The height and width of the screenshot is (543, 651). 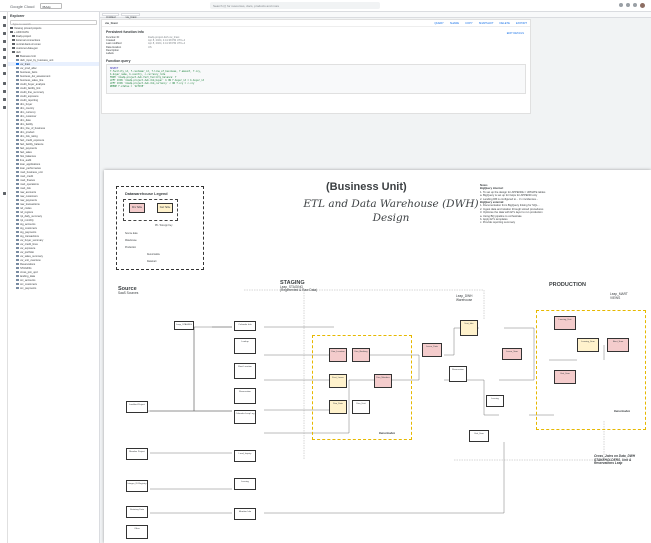 I want to click on explorer-tree-label: central-bank-of-oman, so click(x=28, y=44).